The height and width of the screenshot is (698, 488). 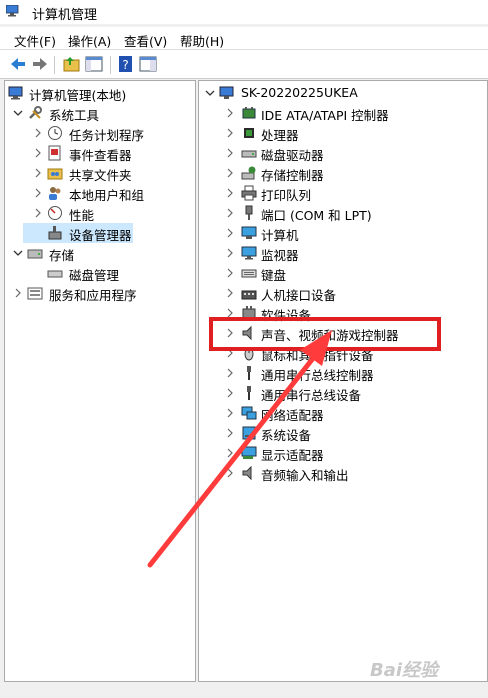 What do you see at coordinates (249, 413) in the screenshot?
I see `network-adapter-icon` at bounding box center [249, 413].